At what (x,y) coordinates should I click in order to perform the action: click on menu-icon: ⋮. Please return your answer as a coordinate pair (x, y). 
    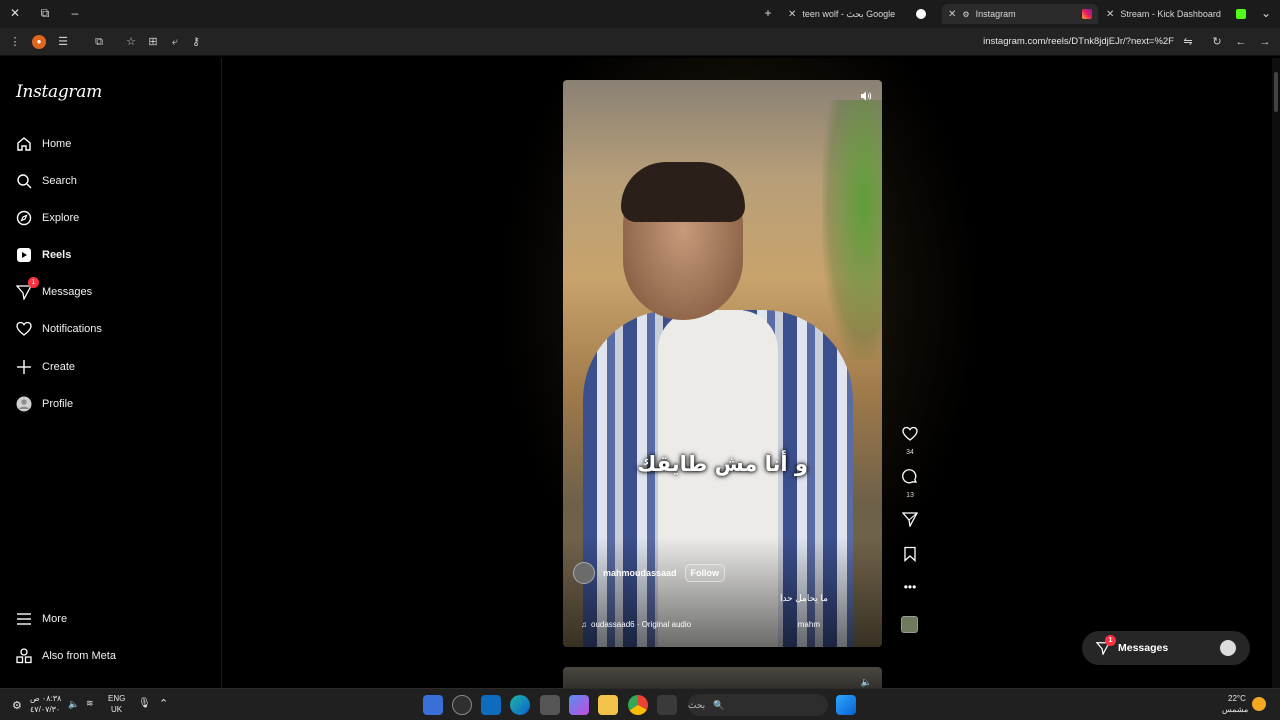
    Looking at the image, I should click on (15, 42).